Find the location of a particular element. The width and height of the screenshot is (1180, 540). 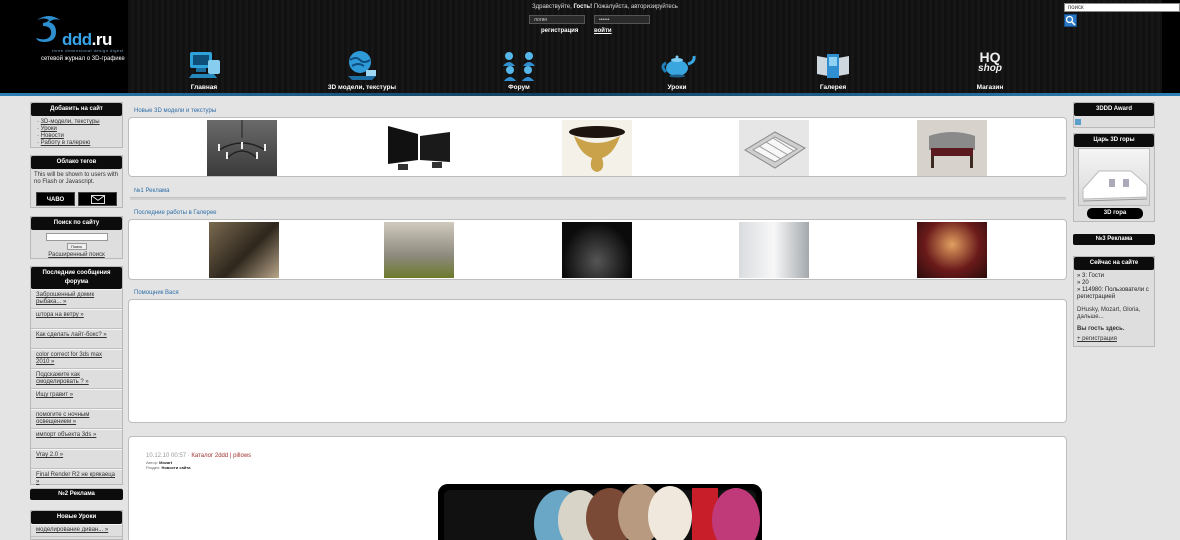

new-lessons-title: Новые Уроки is located at coordinates (76, 517).